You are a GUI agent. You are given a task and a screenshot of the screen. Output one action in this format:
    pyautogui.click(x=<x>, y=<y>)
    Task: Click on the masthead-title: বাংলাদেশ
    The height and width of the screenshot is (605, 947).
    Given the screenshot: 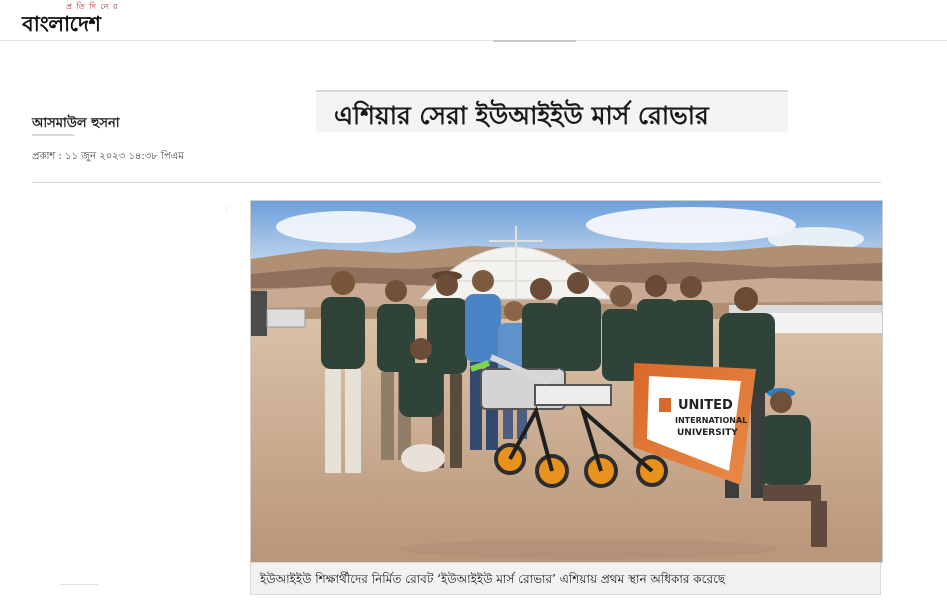 What is the action you would take?
    pyautogui.click(x=61, y=24)
    